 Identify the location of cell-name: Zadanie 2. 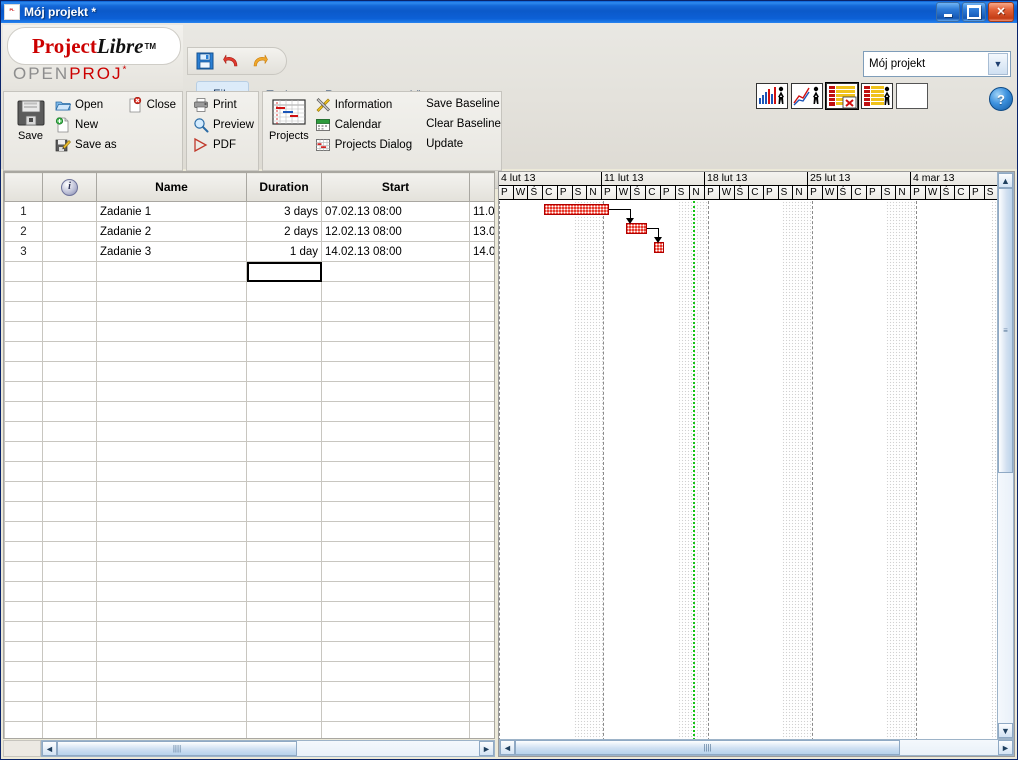
(171, 231).